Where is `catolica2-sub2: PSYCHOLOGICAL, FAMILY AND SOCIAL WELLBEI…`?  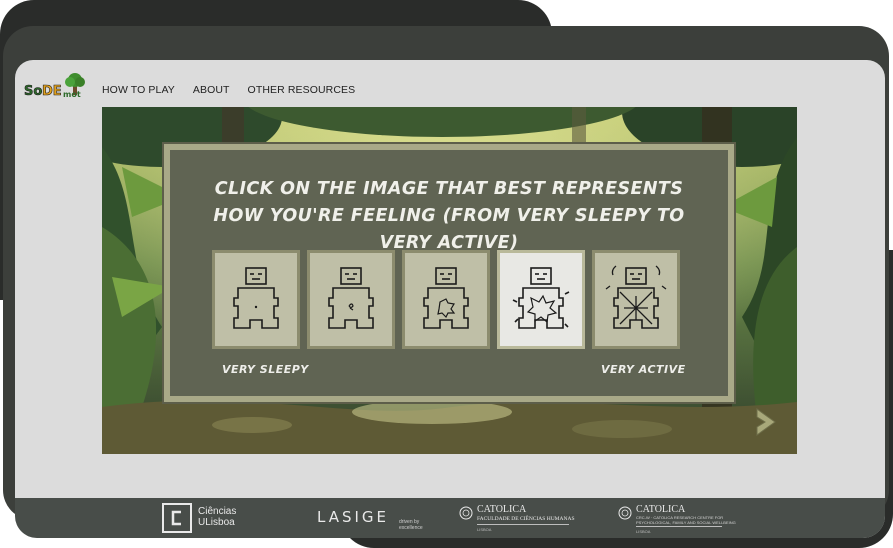 catolica2-sub2: PSYCHOLOGICAL, FAMILY AND SOCIAL WELLBEI… is located at coordinates (686, 522).